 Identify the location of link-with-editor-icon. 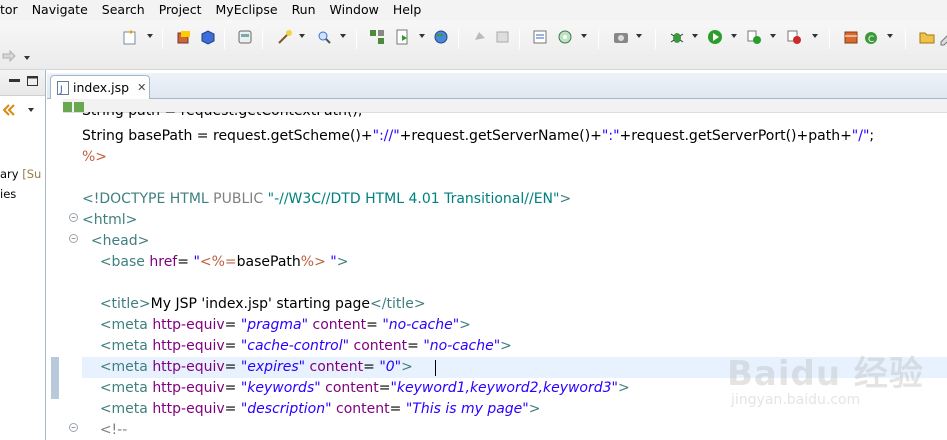
(9, 110).